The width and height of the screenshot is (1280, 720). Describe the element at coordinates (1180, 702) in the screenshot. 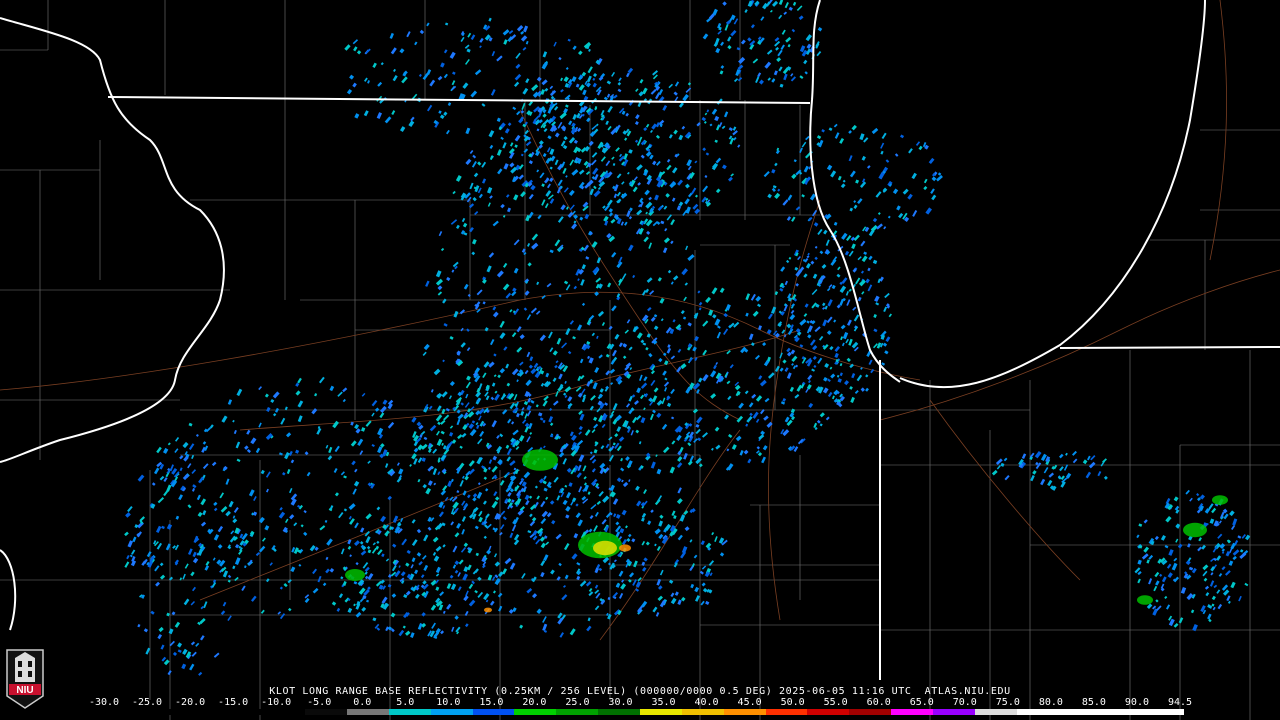

I see `colorbar-tick: 94.5` at that location.